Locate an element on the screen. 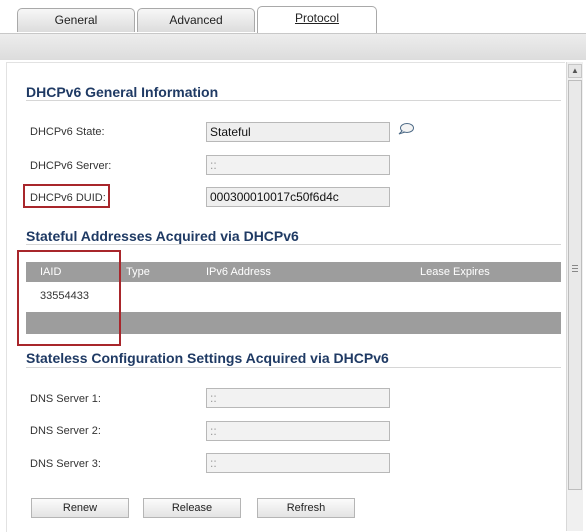 This screenshot has width=586, height=532. comment-bubble-icon is located at coordinates (406, 129).